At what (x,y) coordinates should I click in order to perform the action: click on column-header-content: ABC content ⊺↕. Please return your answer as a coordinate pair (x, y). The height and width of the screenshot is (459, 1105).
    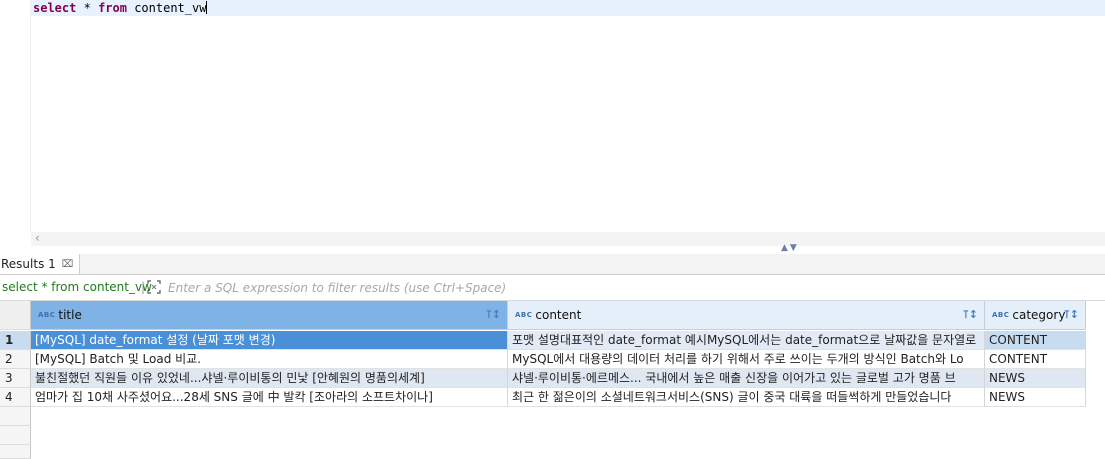
    Looking at the image, I should click on (746, 315).